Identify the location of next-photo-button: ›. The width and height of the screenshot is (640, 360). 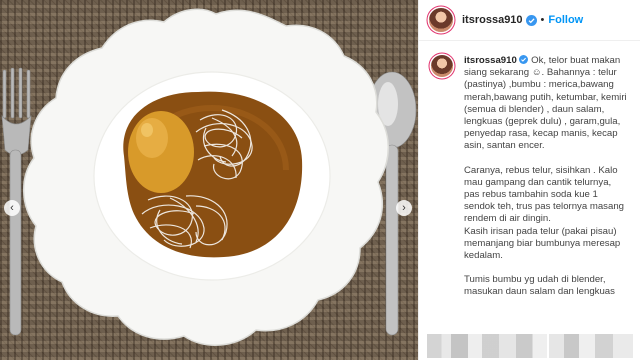
(404, 208).